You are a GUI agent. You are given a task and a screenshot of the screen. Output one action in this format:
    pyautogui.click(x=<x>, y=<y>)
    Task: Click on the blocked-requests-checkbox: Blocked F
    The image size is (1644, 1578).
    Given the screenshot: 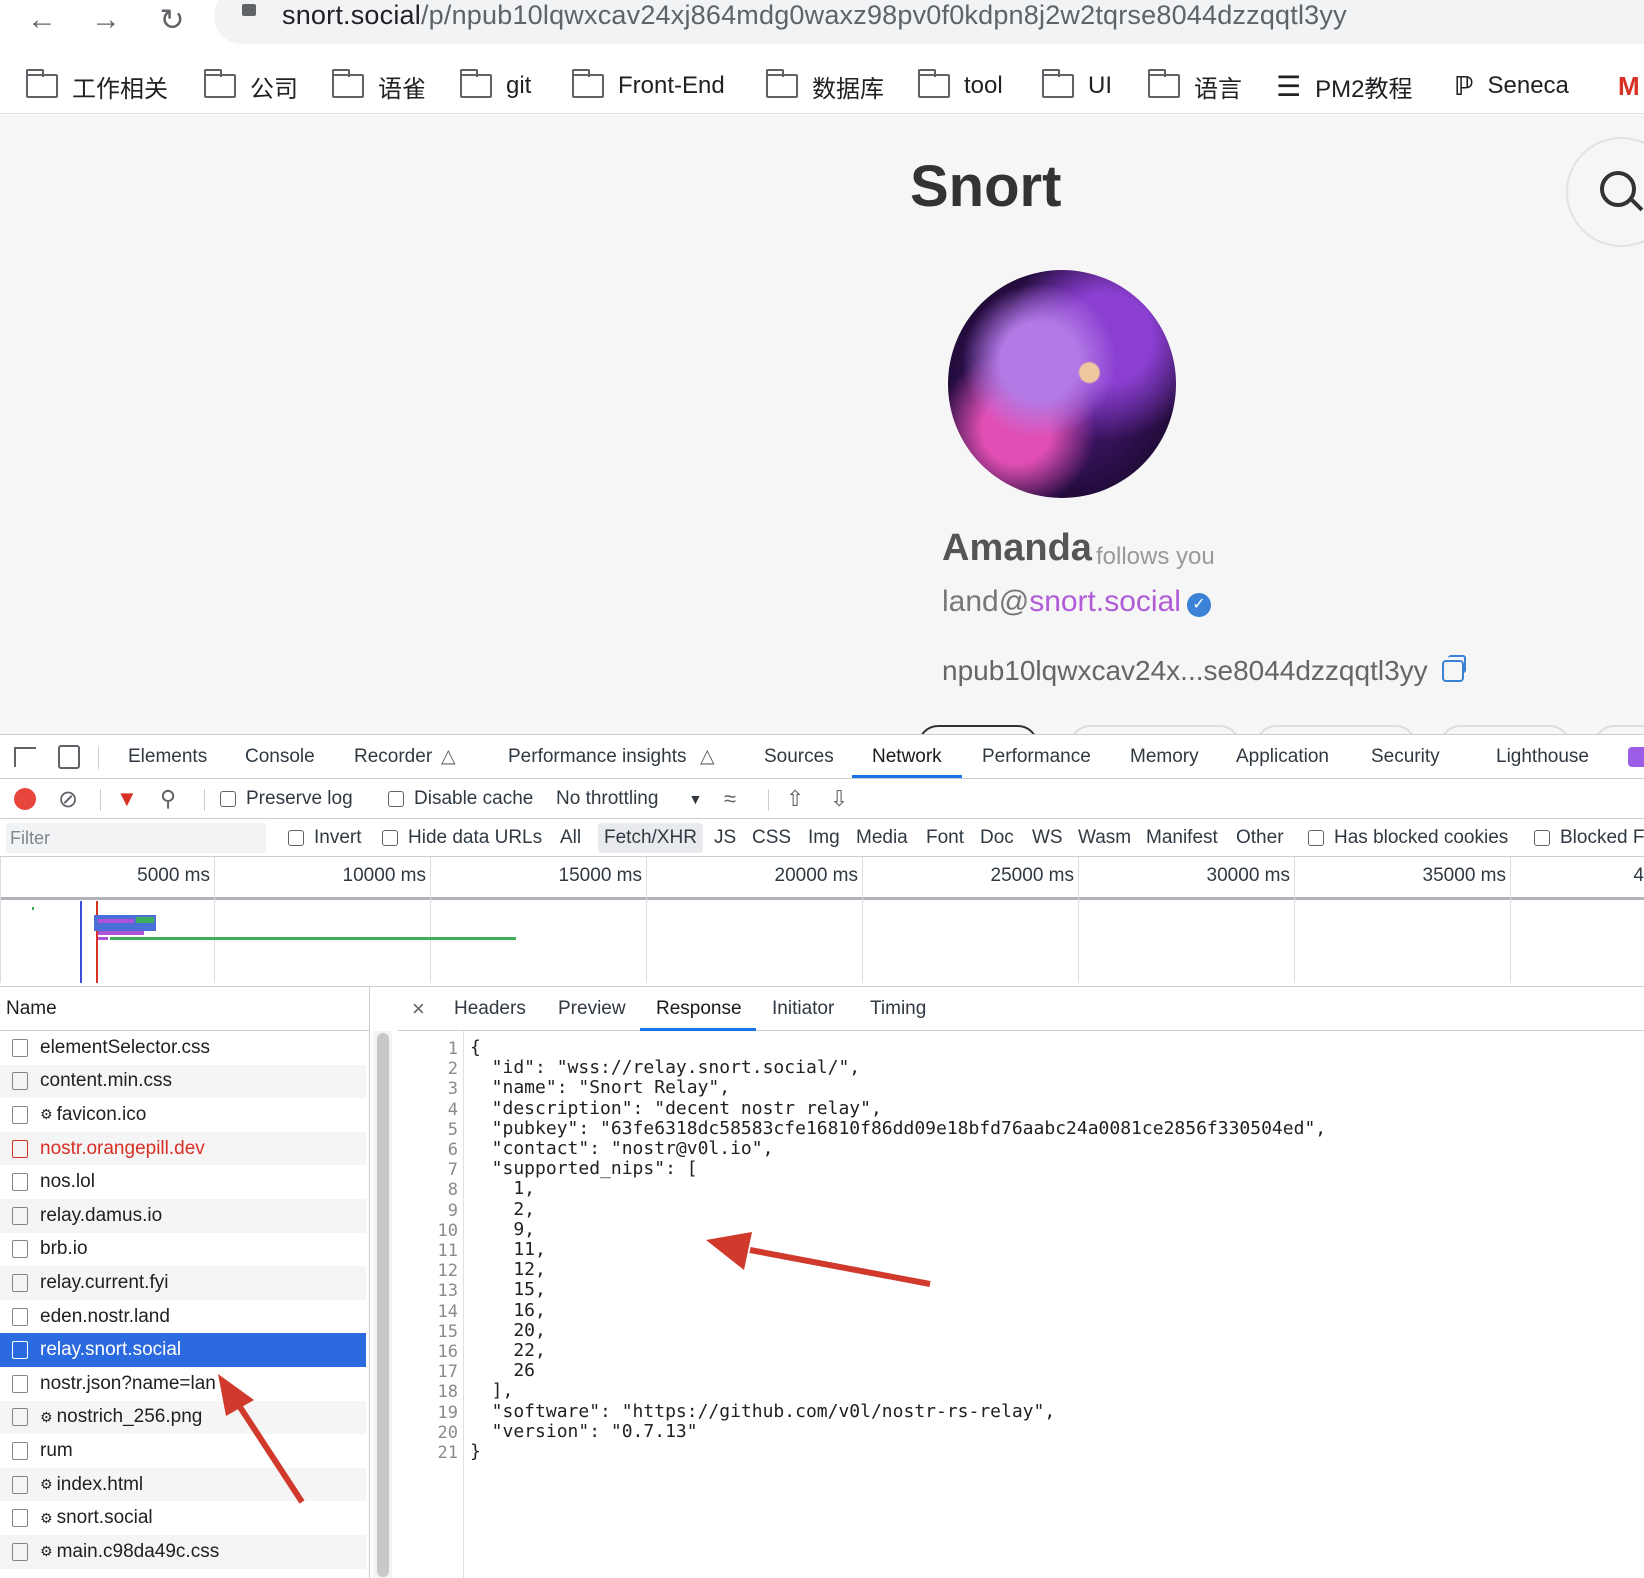 What is the action you would take?
    pyautogui.click(x=1589, y=838)
    